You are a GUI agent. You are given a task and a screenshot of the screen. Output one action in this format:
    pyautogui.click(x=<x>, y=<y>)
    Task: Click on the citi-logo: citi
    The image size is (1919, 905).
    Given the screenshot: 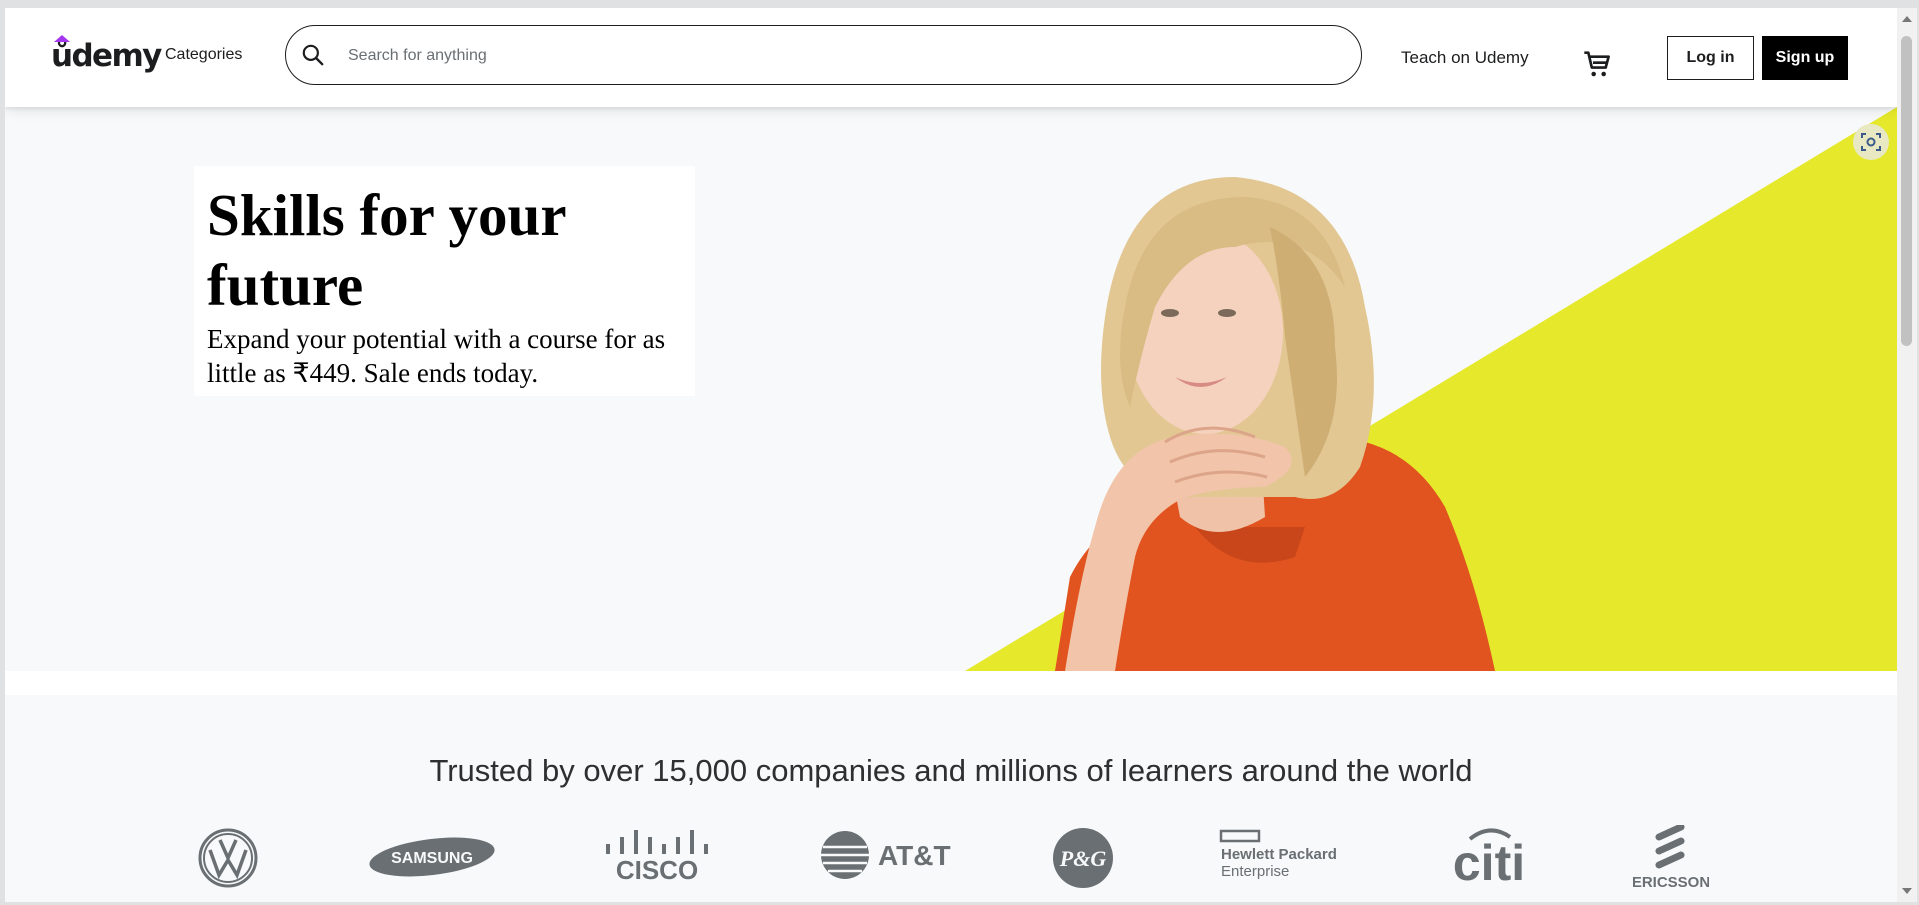 What is the action you would take?
    pyautogui.click(x=1489, y=855)
    